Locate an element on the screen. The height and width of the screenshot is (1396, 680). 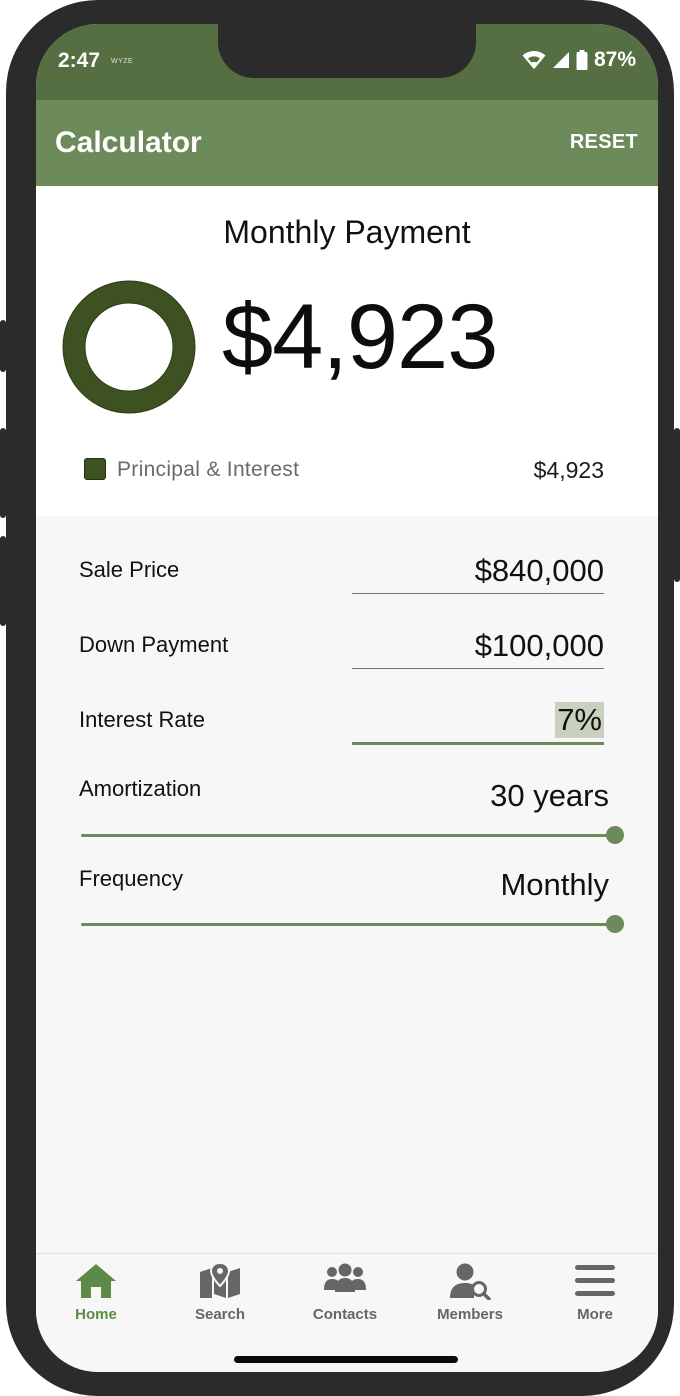
frequency-label: Frequency is located at coordinates (131, 878).